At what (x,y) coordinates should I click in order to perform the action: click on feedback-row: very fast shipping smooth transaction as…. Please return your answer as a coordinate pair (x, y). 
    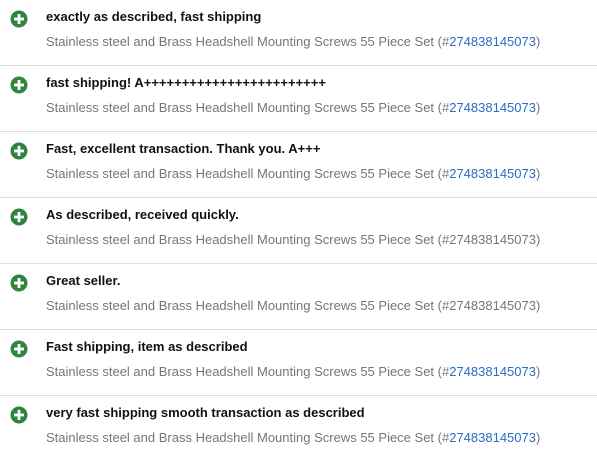
    Looking at the image, I should click on (298, 429).